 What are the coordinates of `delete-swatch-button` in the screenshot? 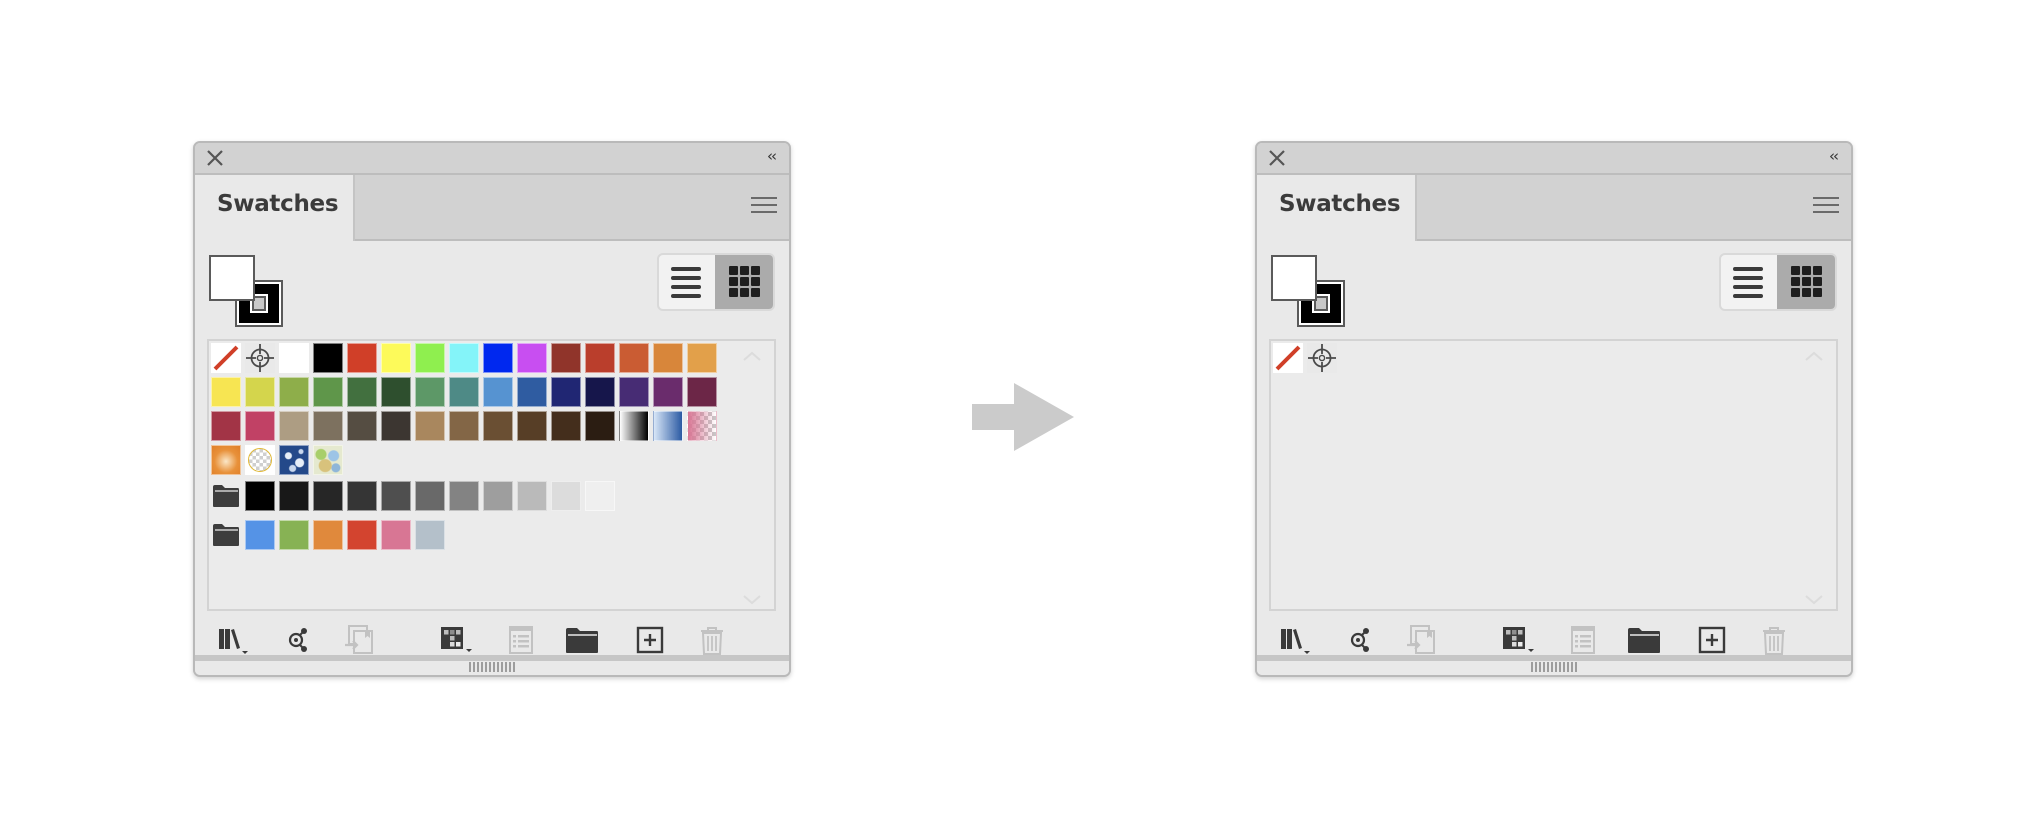 It's located at (1773, 640).